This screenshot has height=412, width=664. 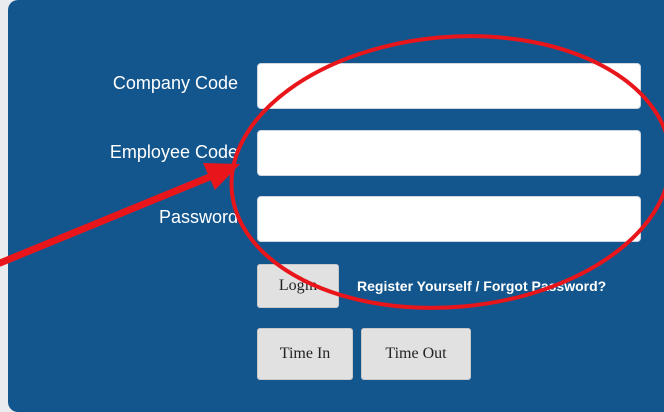 What do you see at coordinates (449, 219) in the screenshot?
I see `password-input` at bounding box center [449, 219].